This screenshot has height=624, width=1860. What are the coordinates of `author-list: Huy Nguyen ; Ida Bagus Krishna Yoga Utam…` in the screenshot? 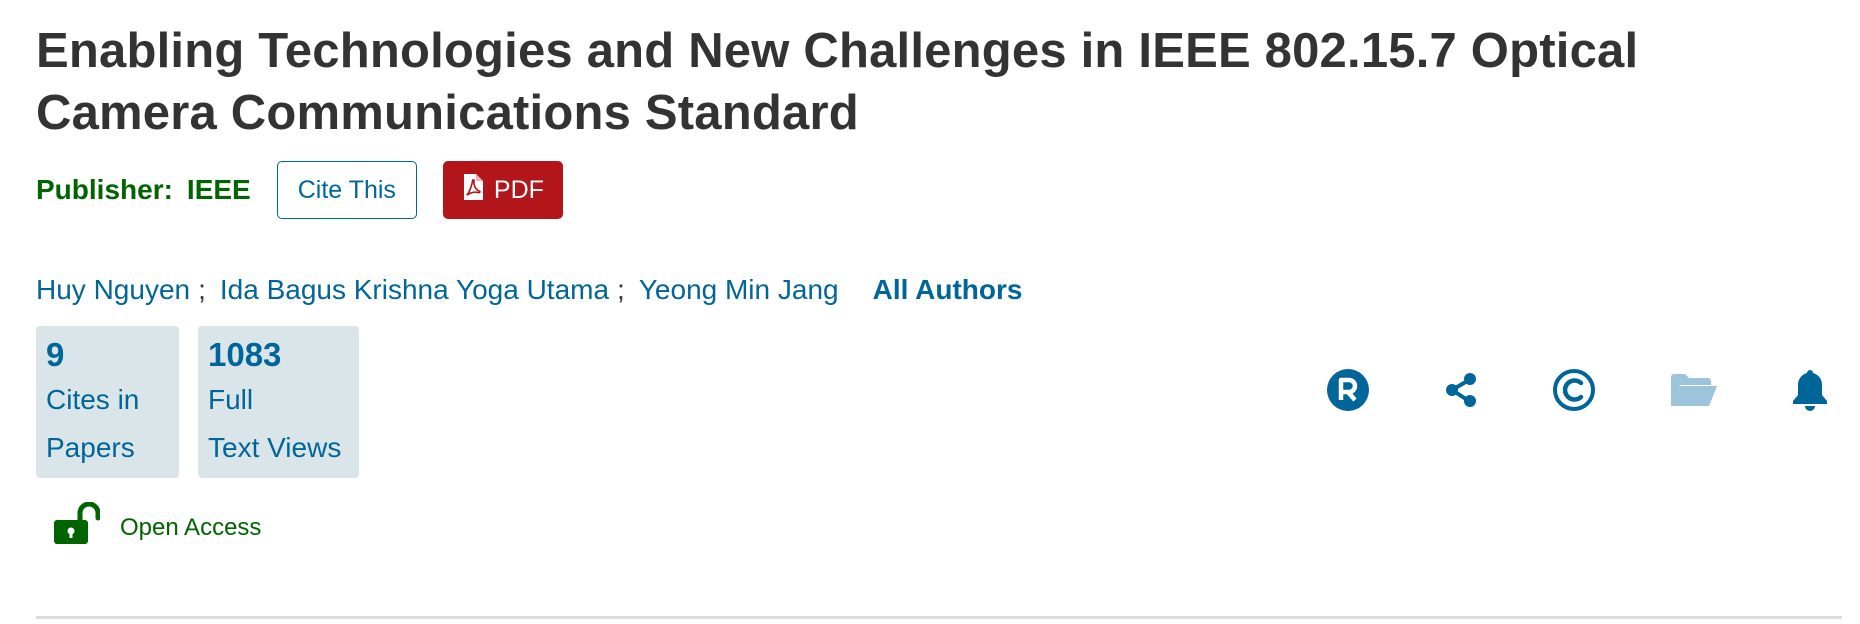 It's located at (939, 290).